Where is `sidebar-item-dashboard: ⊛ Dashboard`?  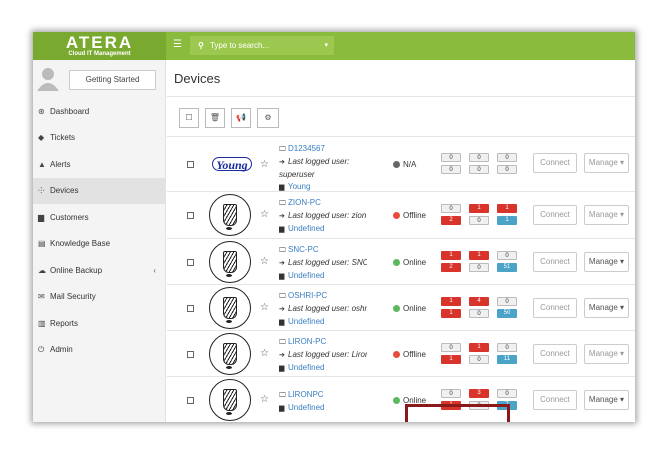
sidebar-item-dashboard: ⊛ Dashboard is located at coordinates (99, 112).